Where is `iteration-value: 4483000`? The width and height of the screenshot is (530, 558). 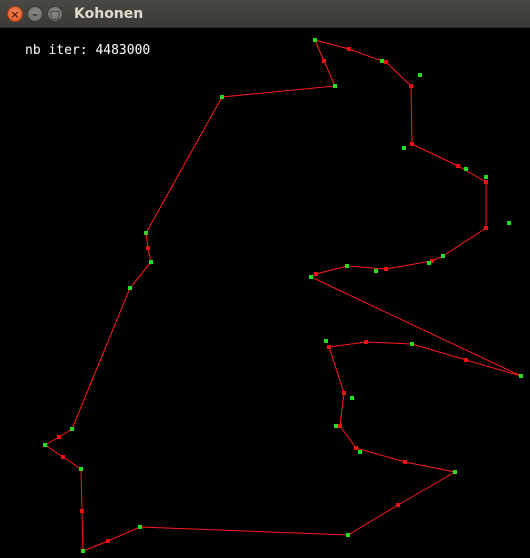 iteration-value: 4483000 is located at coordinates (123, 50).